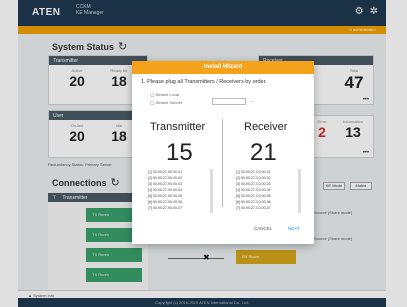 This screenshot has height=307, width=407. Describe the element at coordinates (266, 208) in the screenshot. I see `list-item: [7] 00-90-27-C0-00-07` at that location.